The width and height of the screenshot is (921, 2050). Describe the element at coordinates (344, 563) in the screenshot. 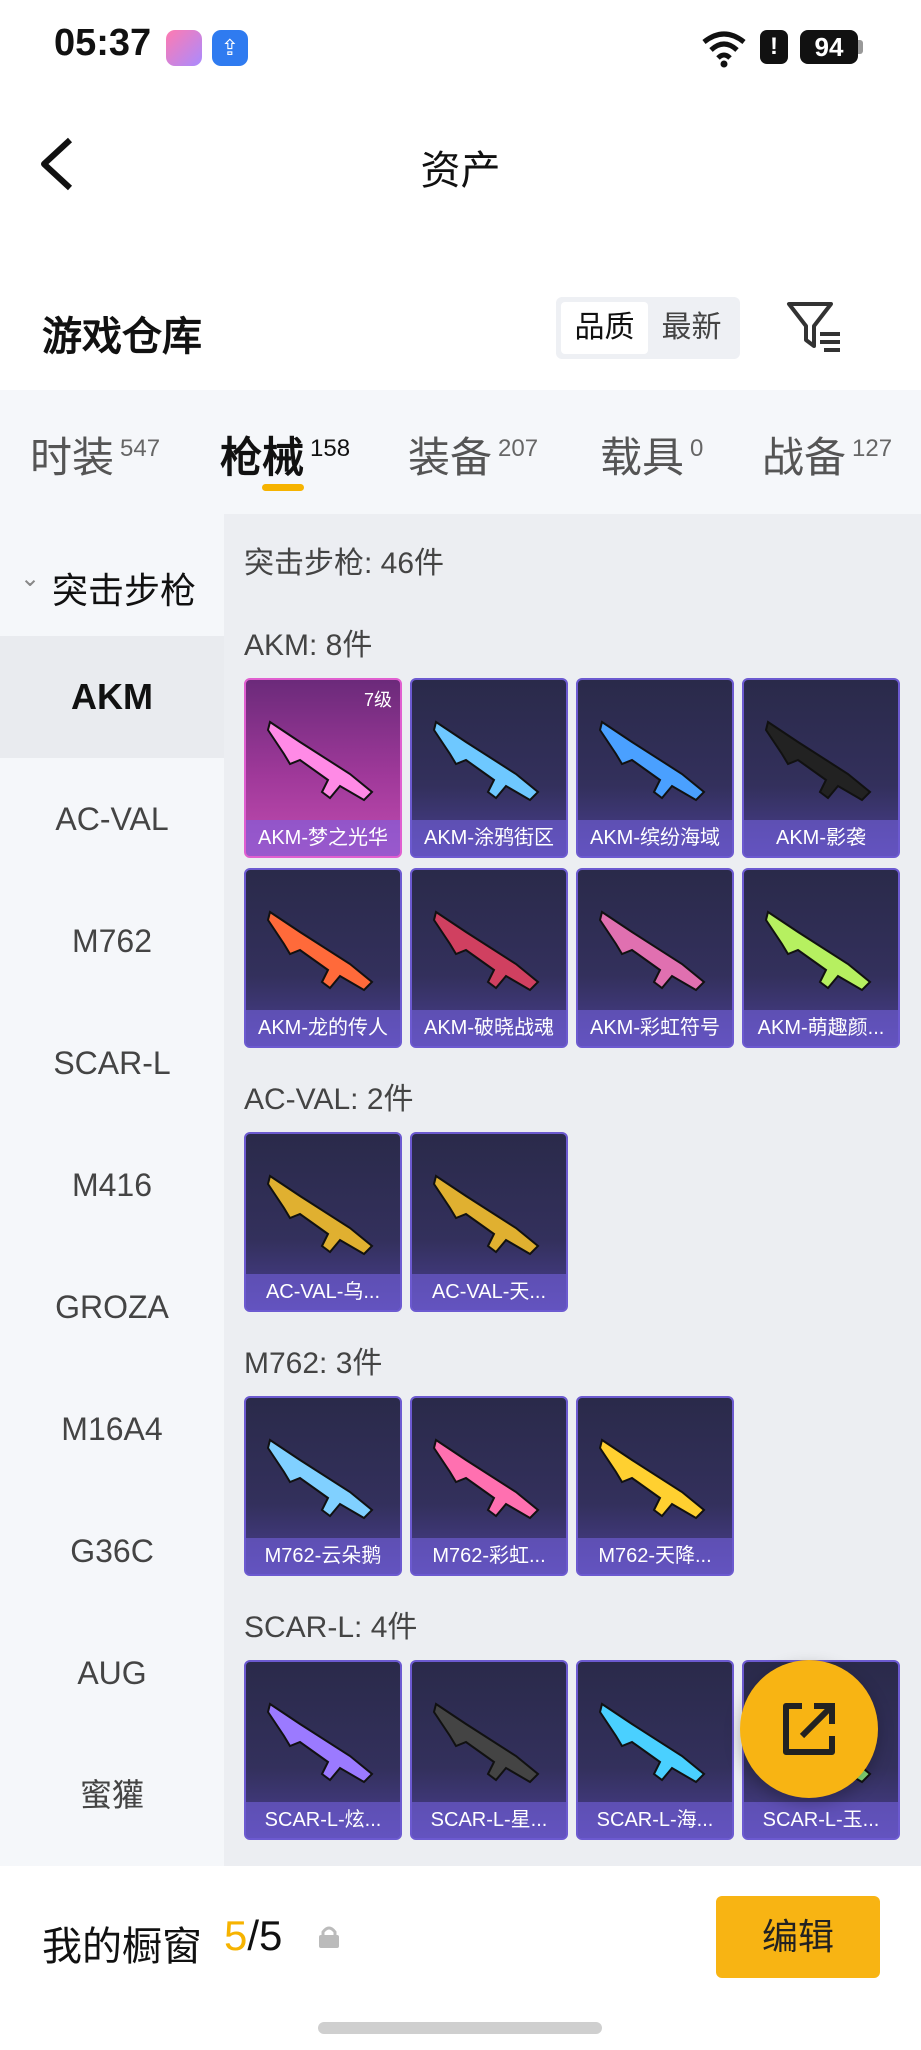

I see `section-title: 突击步枪: 46件` at that location.